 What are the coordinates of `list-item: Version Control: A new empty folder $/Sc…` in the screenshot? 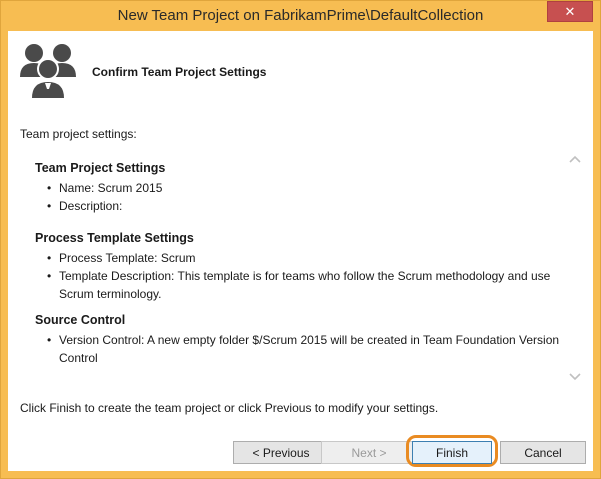 It's located at (302, 349).